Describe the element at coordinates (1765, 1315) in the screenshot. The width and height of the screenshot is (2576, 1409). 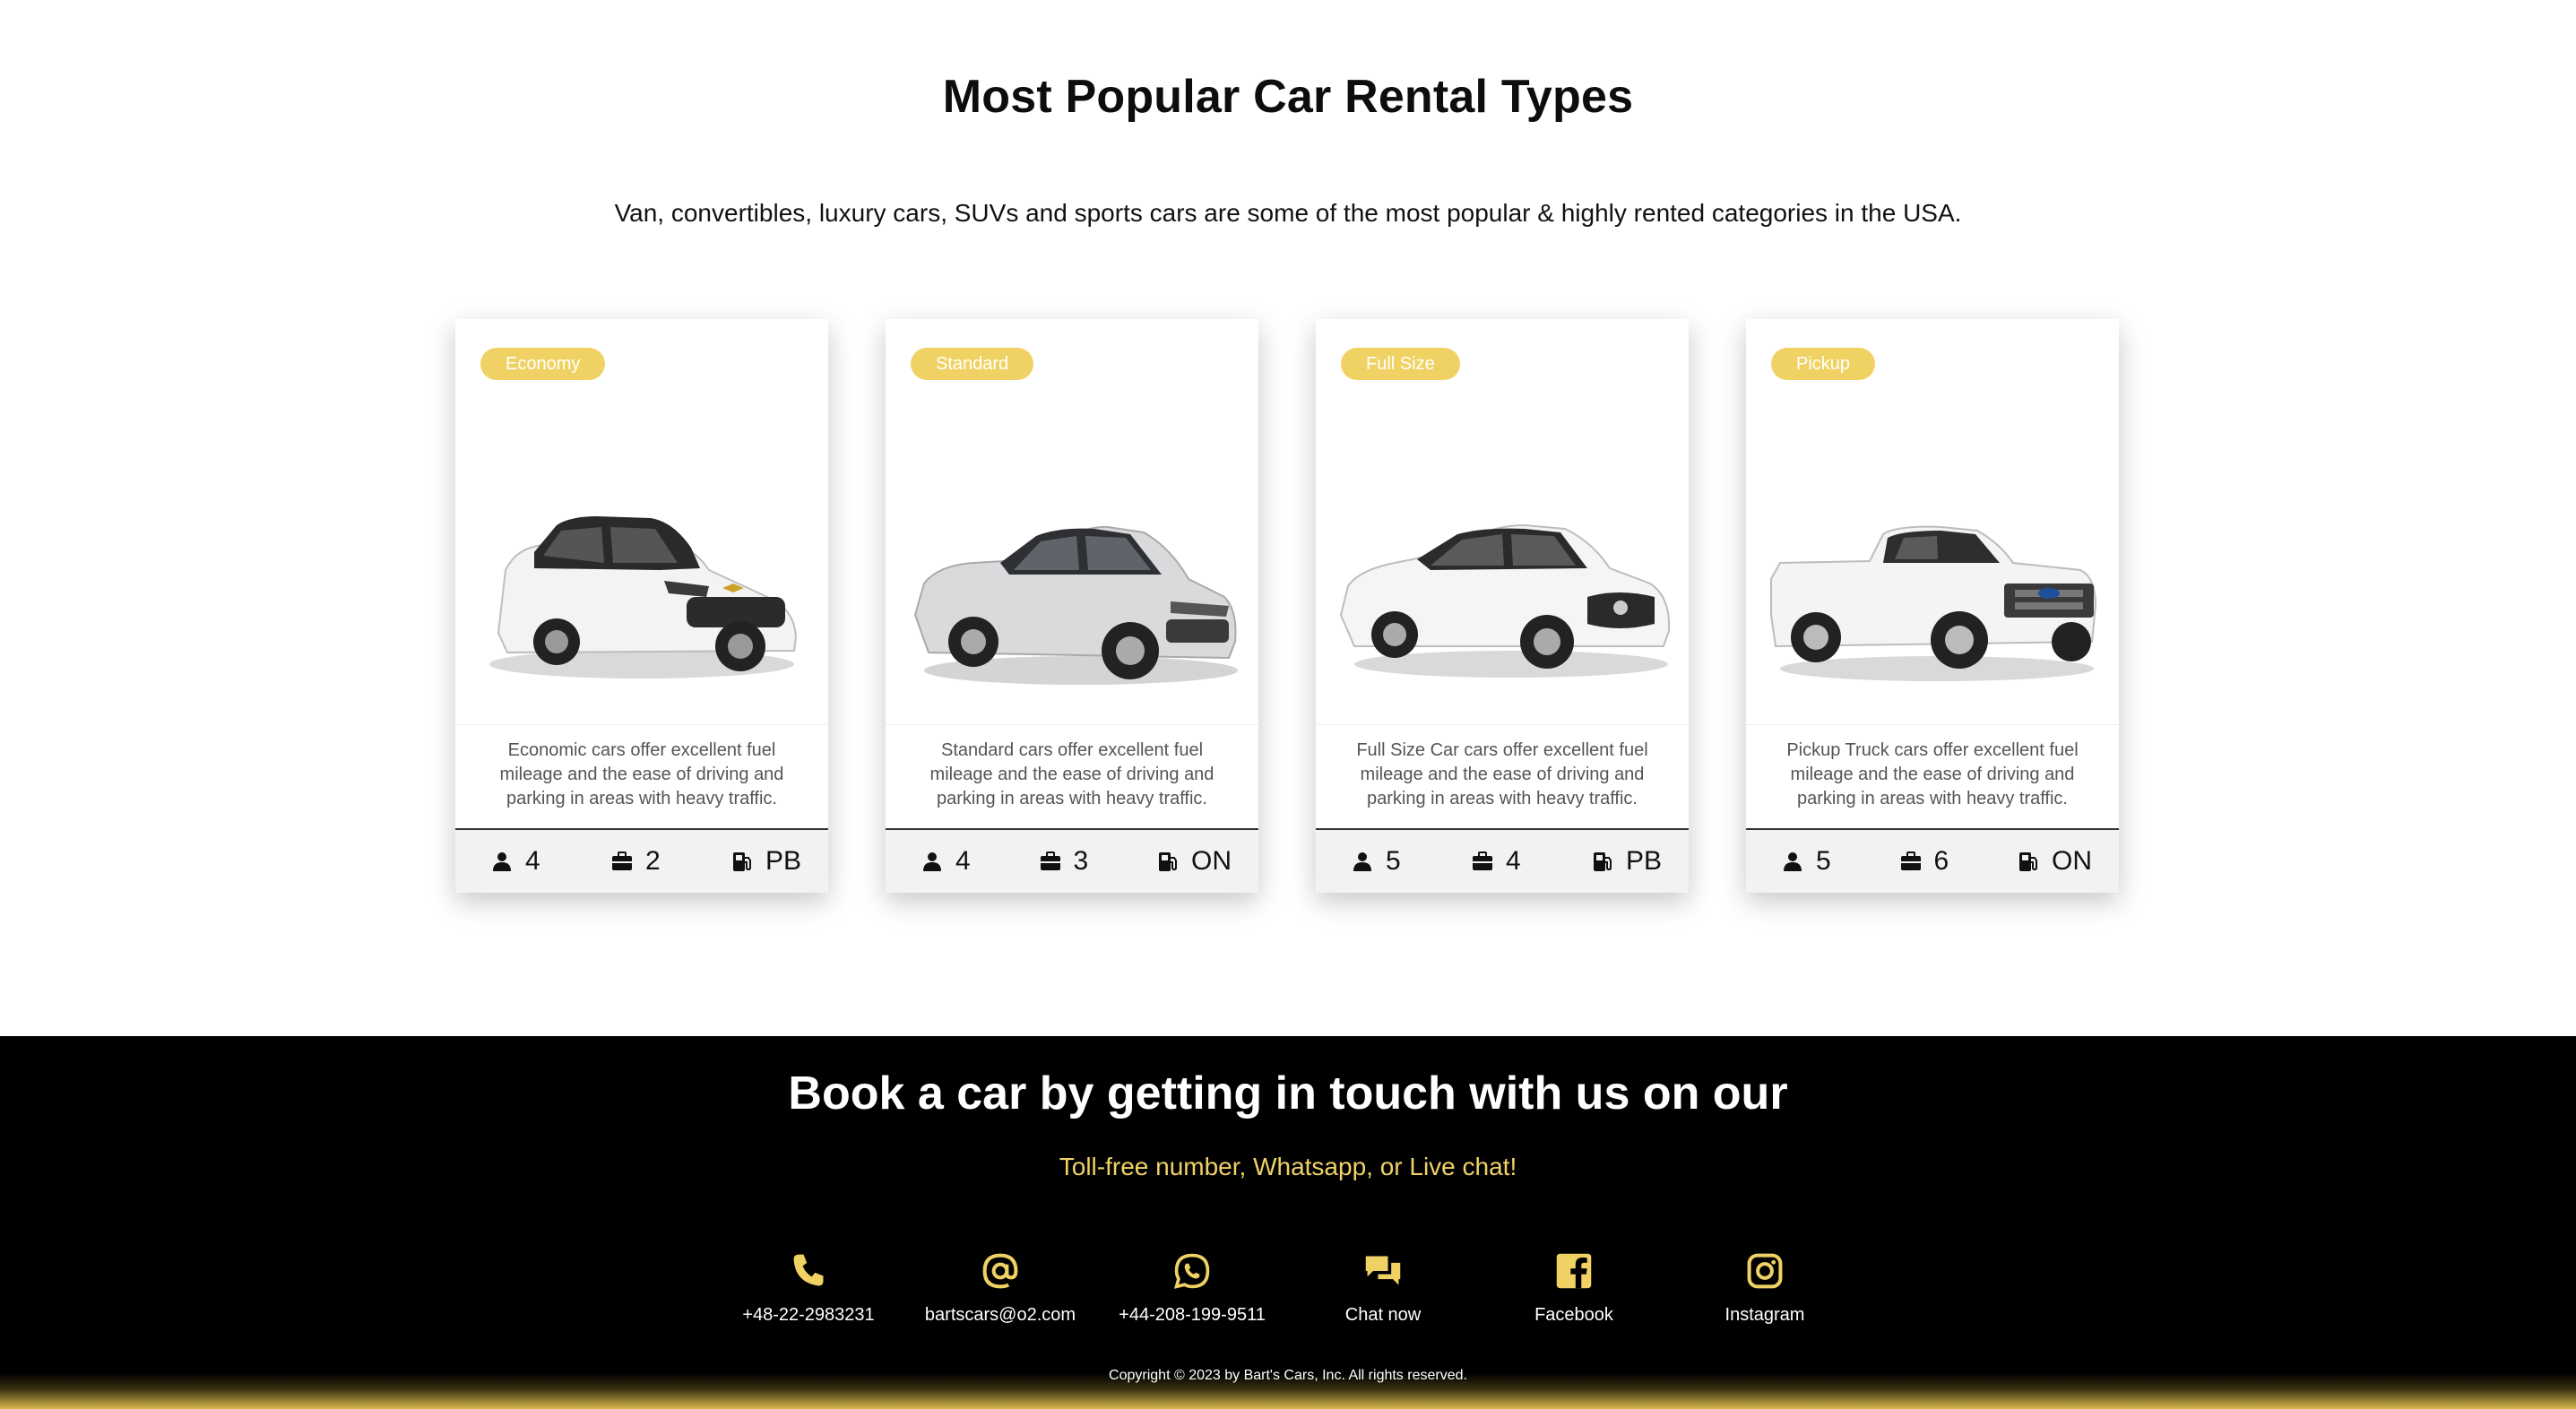
I see `contact-label: Instagram` at that location.